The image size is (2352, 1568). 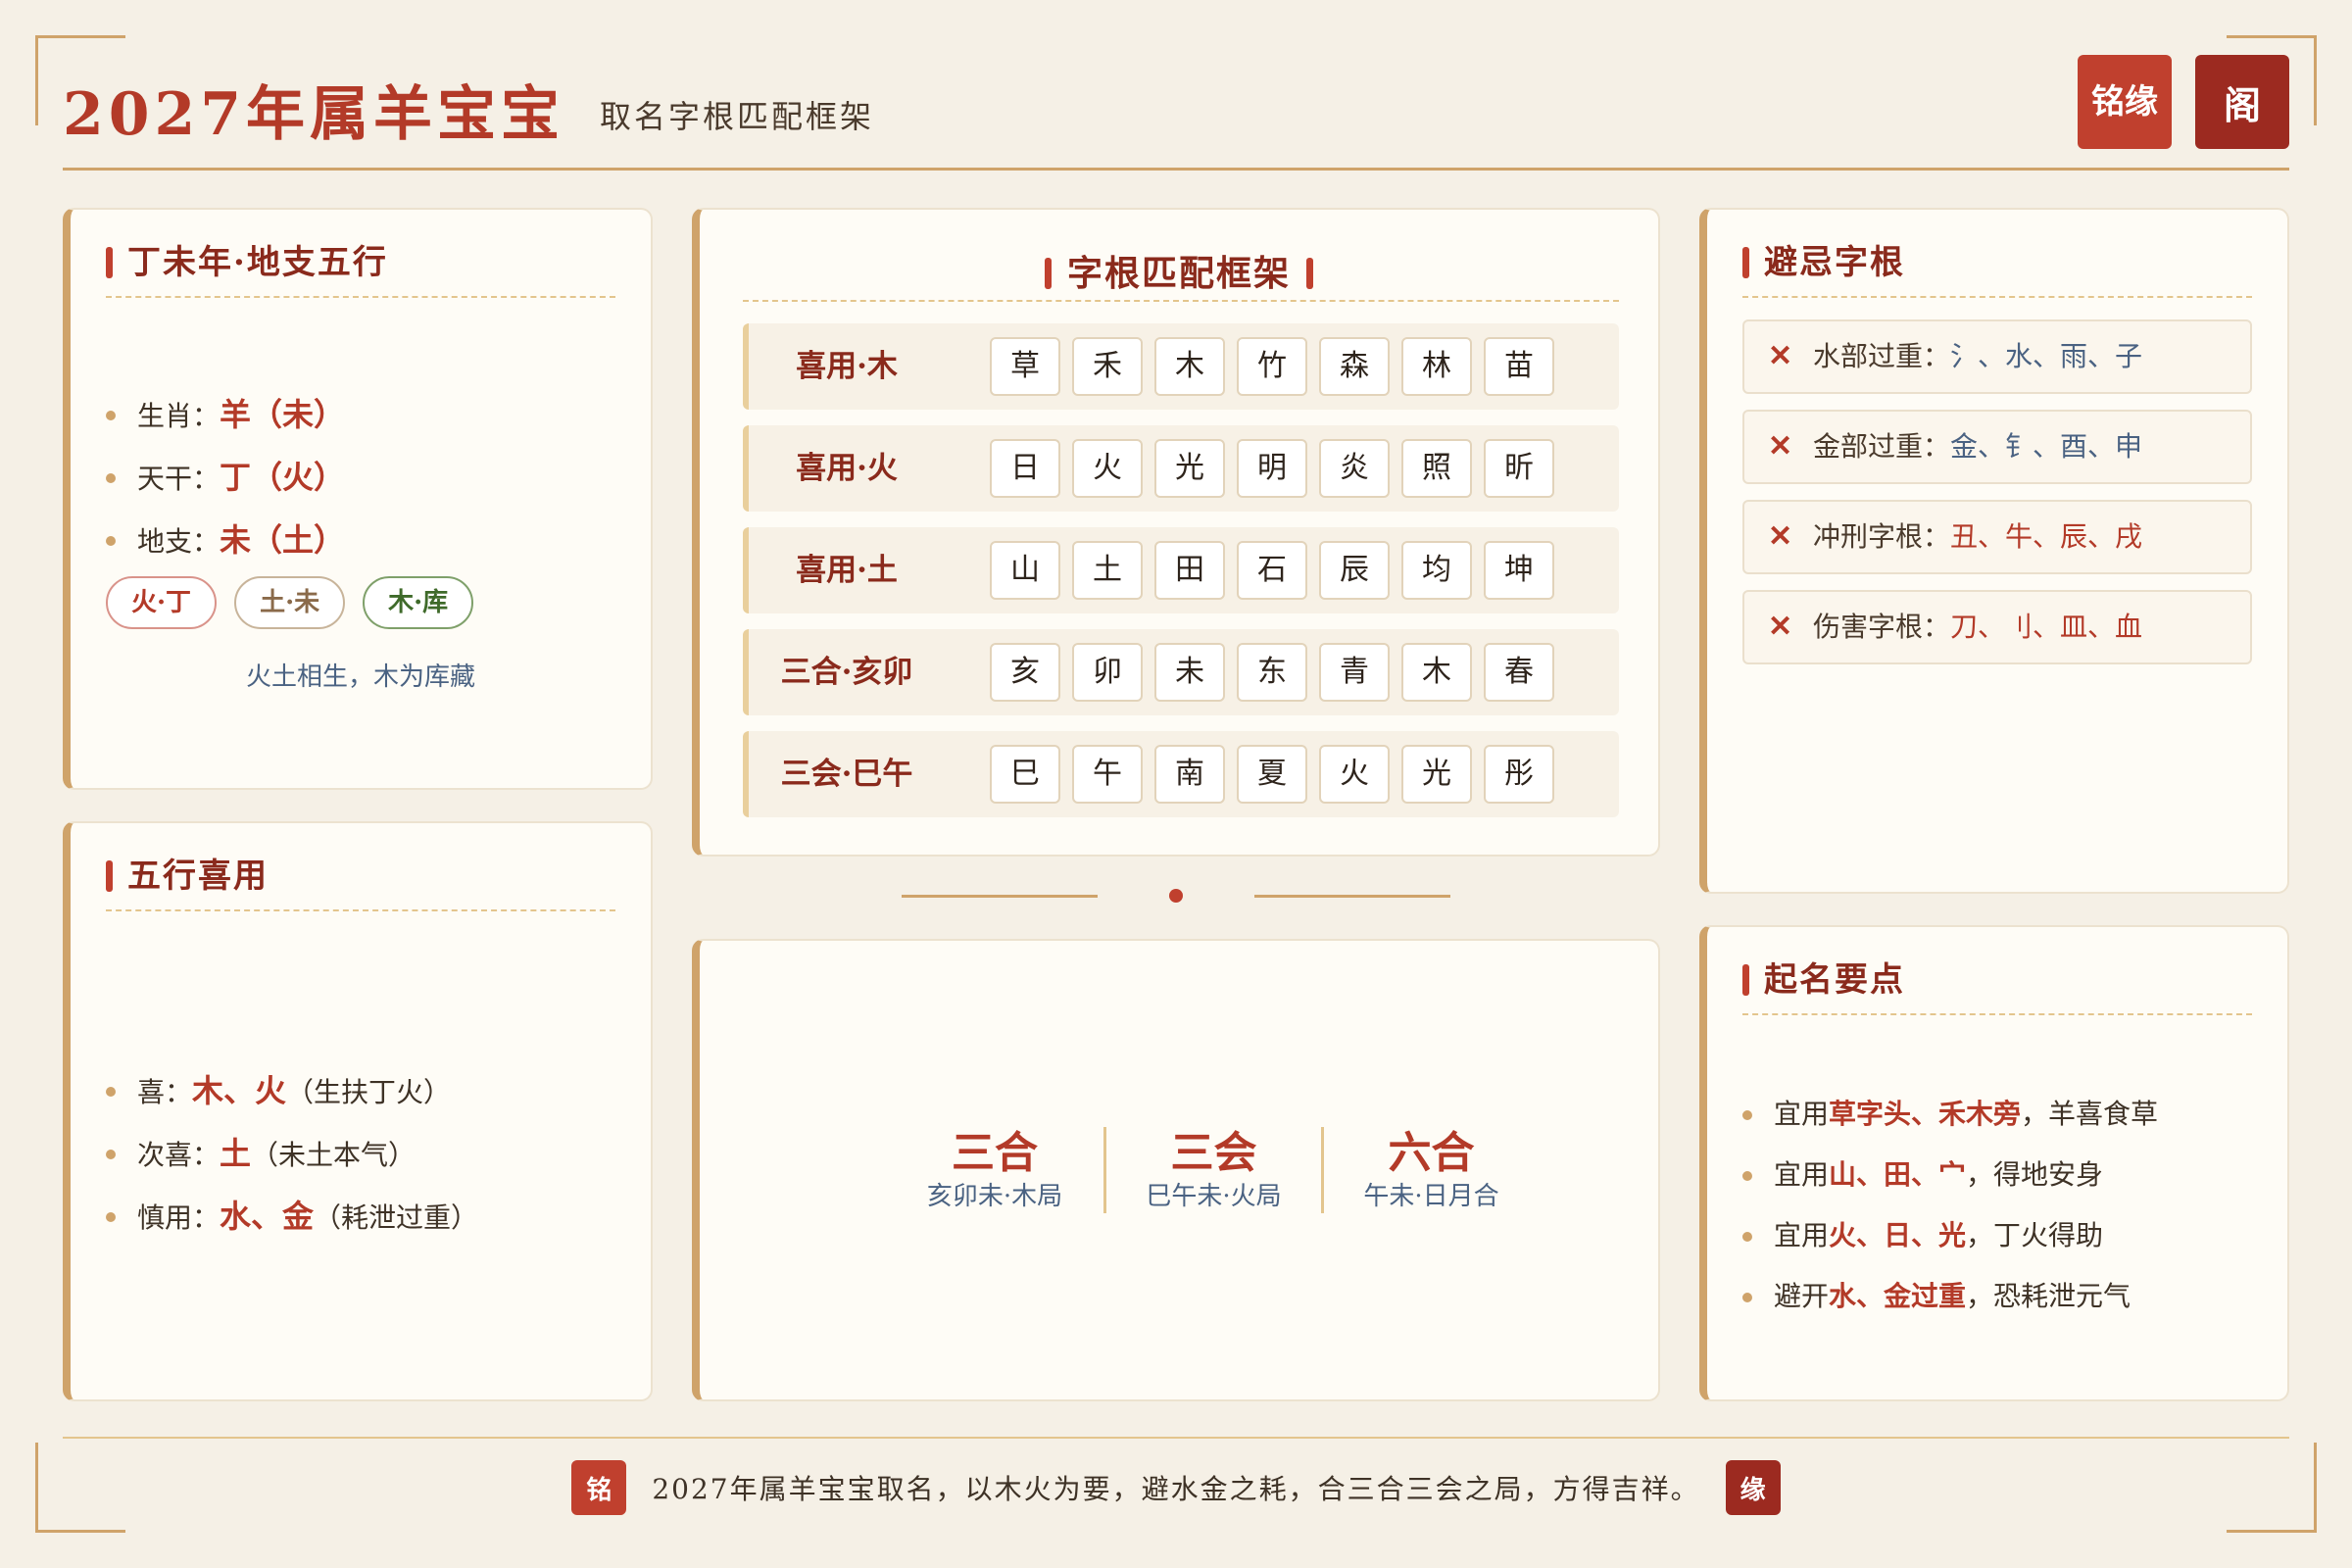 What do you see at coordinates (1352, 896) in the screenshot?
I see `divider-line-right` at bounding box center [1352, 896].